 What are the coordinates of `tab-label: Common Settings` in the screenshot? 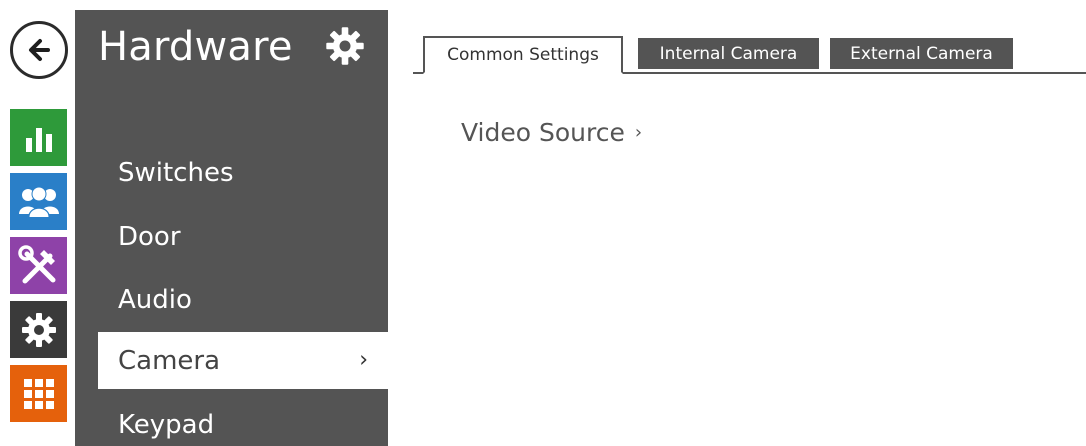 It's located at (523, 55).